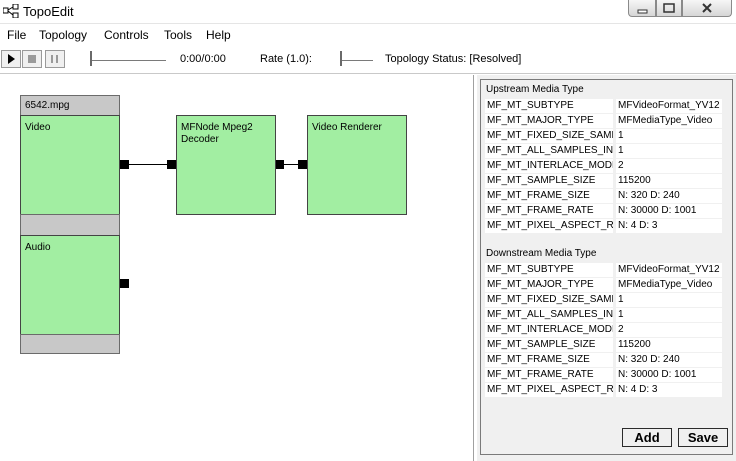 This screenshot has width=736, height=461. I want to click on pause-icon, so click(54, 59).